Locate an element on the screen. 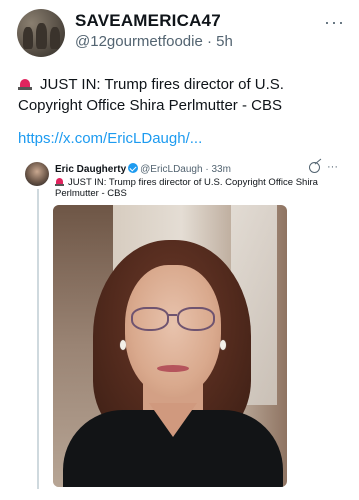 Image resolution: width=359 pixels, height=500 pixels. quoted-author-name: Eric Daugherty is located at coordinates (90, 169).